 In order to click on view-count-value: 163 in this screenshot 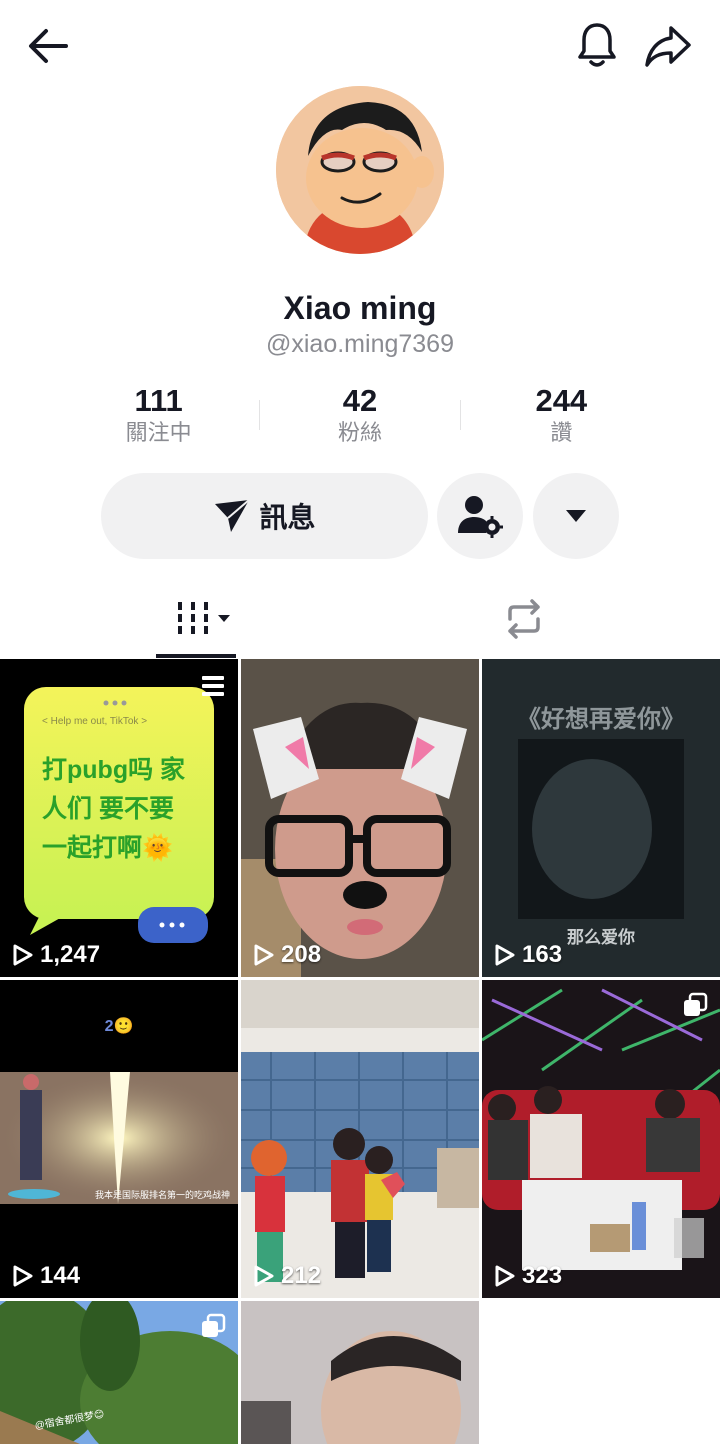, I will do `click(542, 954)`.